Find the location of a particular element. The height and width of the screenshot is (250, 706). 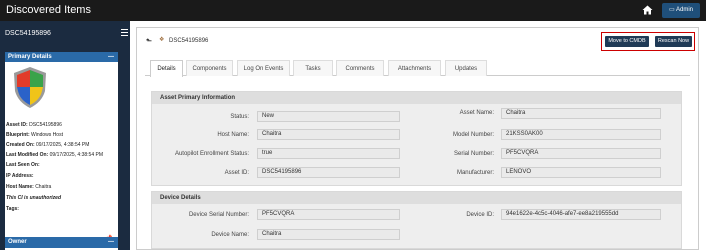

tags-line: Tags: is located at coordinates (12, 209).